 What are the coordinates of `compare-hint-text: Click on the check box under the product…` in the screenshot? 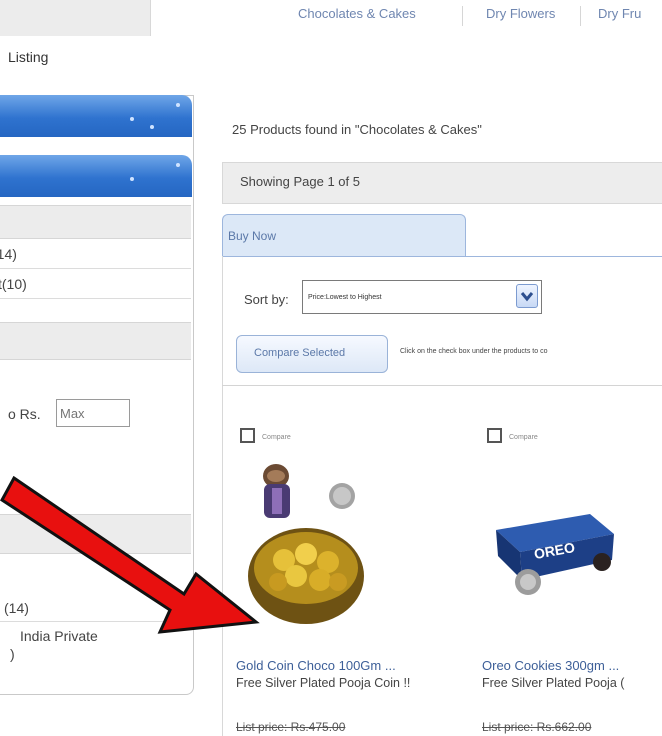 It's located at (474, 351).